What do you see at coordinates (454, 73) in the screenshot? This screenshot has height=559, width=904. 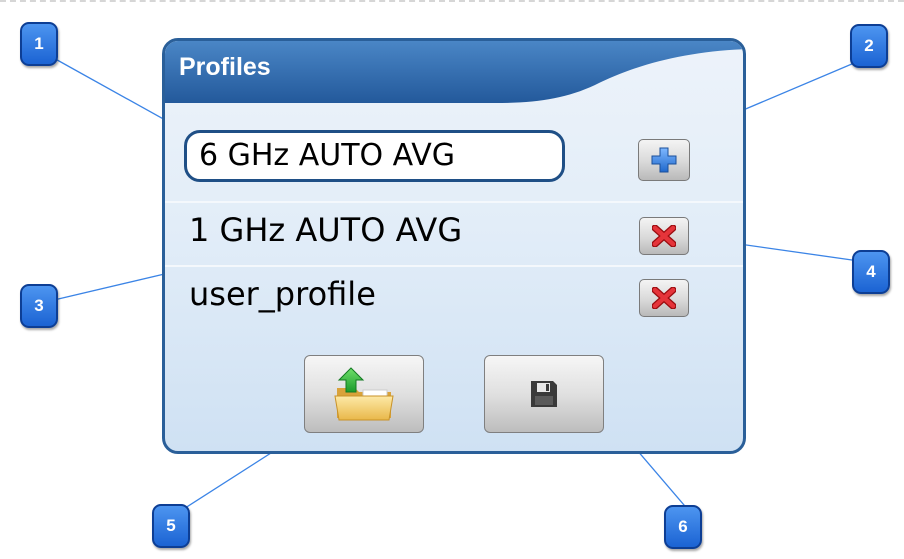 I see `panel-header: Profiles` at bounding box center [454, 73].